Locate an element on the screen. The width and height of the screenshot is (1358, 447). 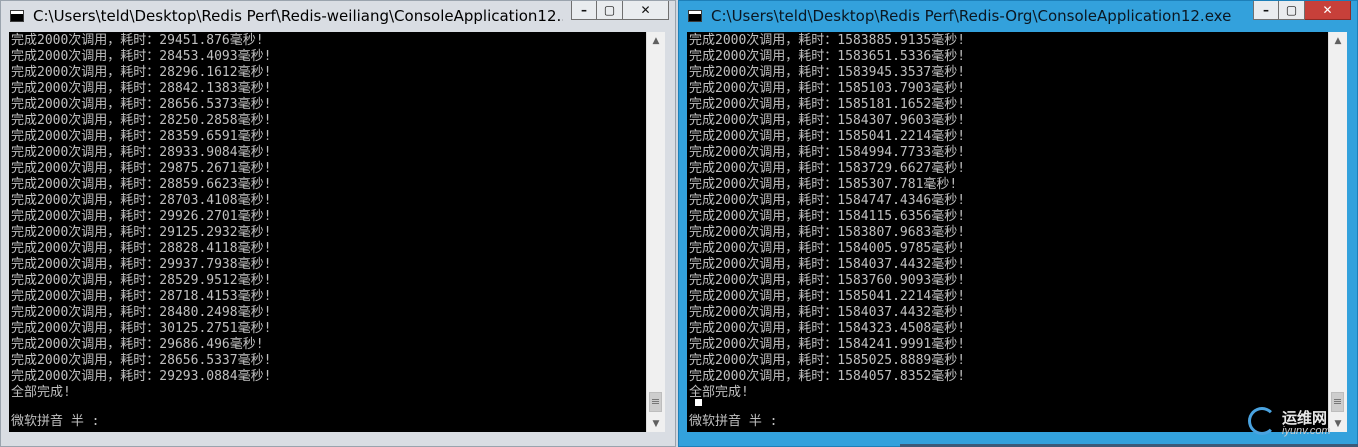
console-line: 完成2000次调用，耗时：28250.2858毫秒! is located at coordinates (141, 120).